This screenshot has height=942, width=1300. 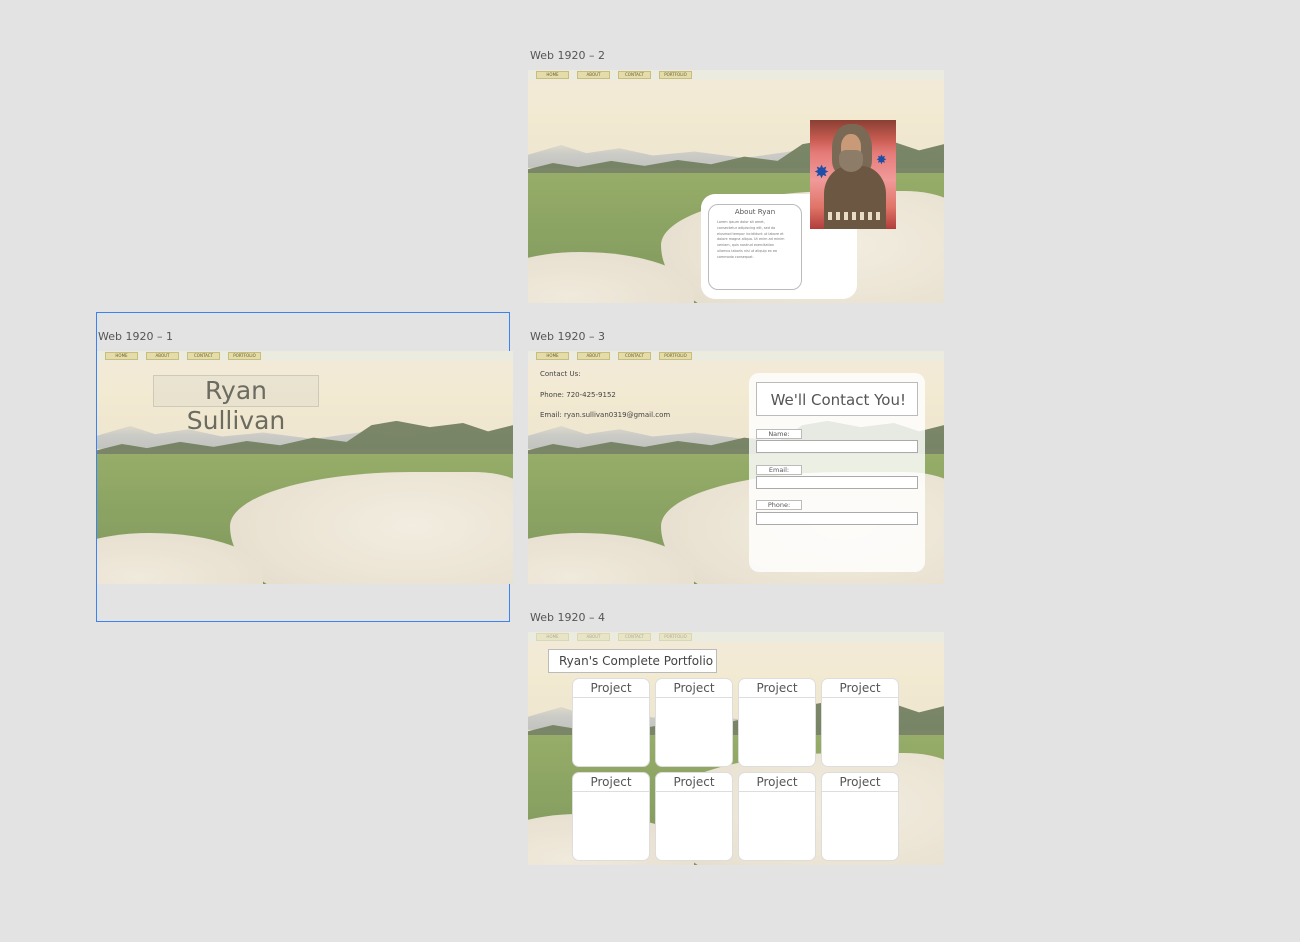 What do you see at coordinates (755, 212) in the screenshot?
I see `about-title: About Ryan` at bounding box center [755, 212].